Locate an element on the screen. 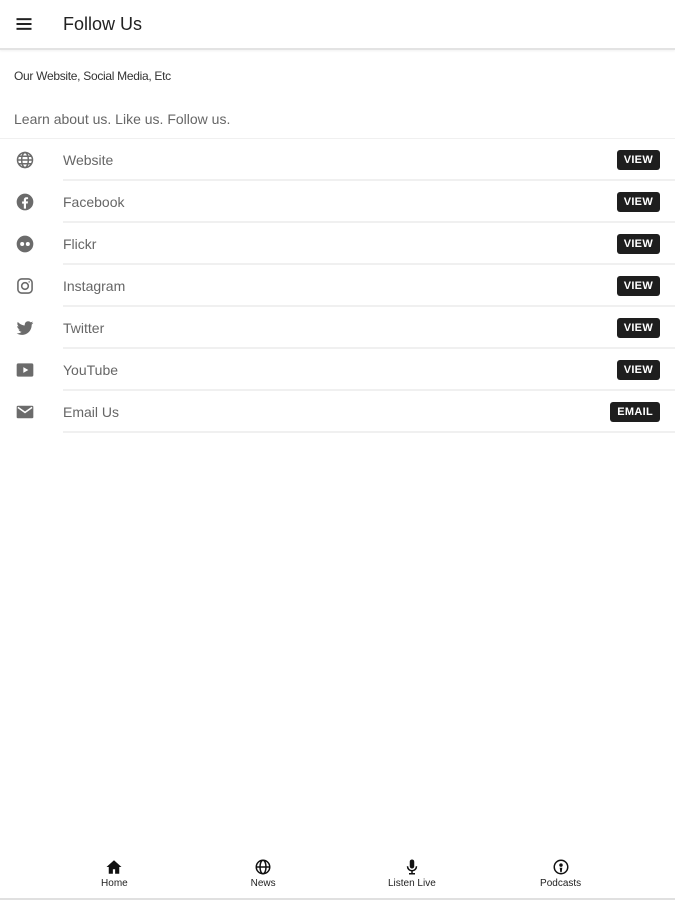 Image resolution: width=675 pixels, height=900 pixels. link-row-instagram: Instagram VIEW is located at coordinates (337, 286).